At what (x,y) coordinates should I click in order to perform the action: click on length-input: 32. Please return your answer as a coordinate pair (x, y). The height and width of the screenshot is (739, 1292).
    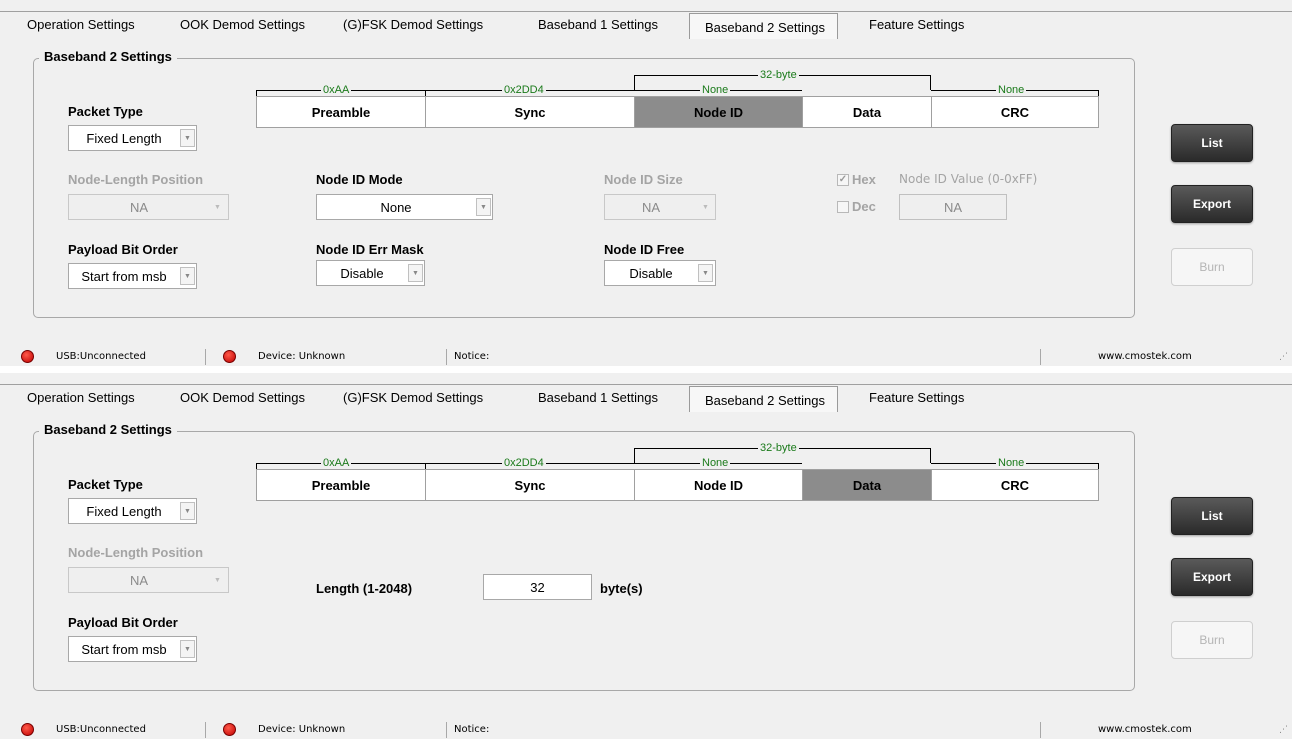
    Looking at the image, I should click on (537, 587).